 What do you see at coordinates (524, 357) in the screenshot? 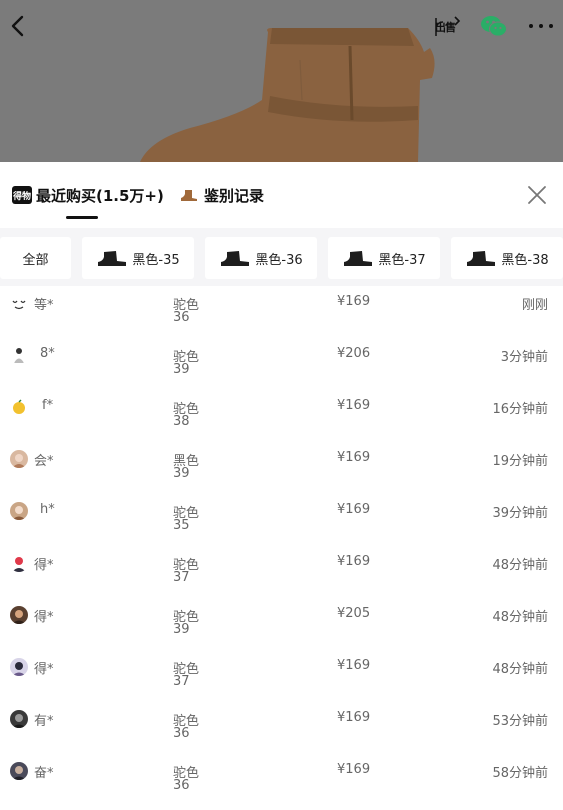
I see `purchase-time: 3分钟前` at bounding box center [524, 357].